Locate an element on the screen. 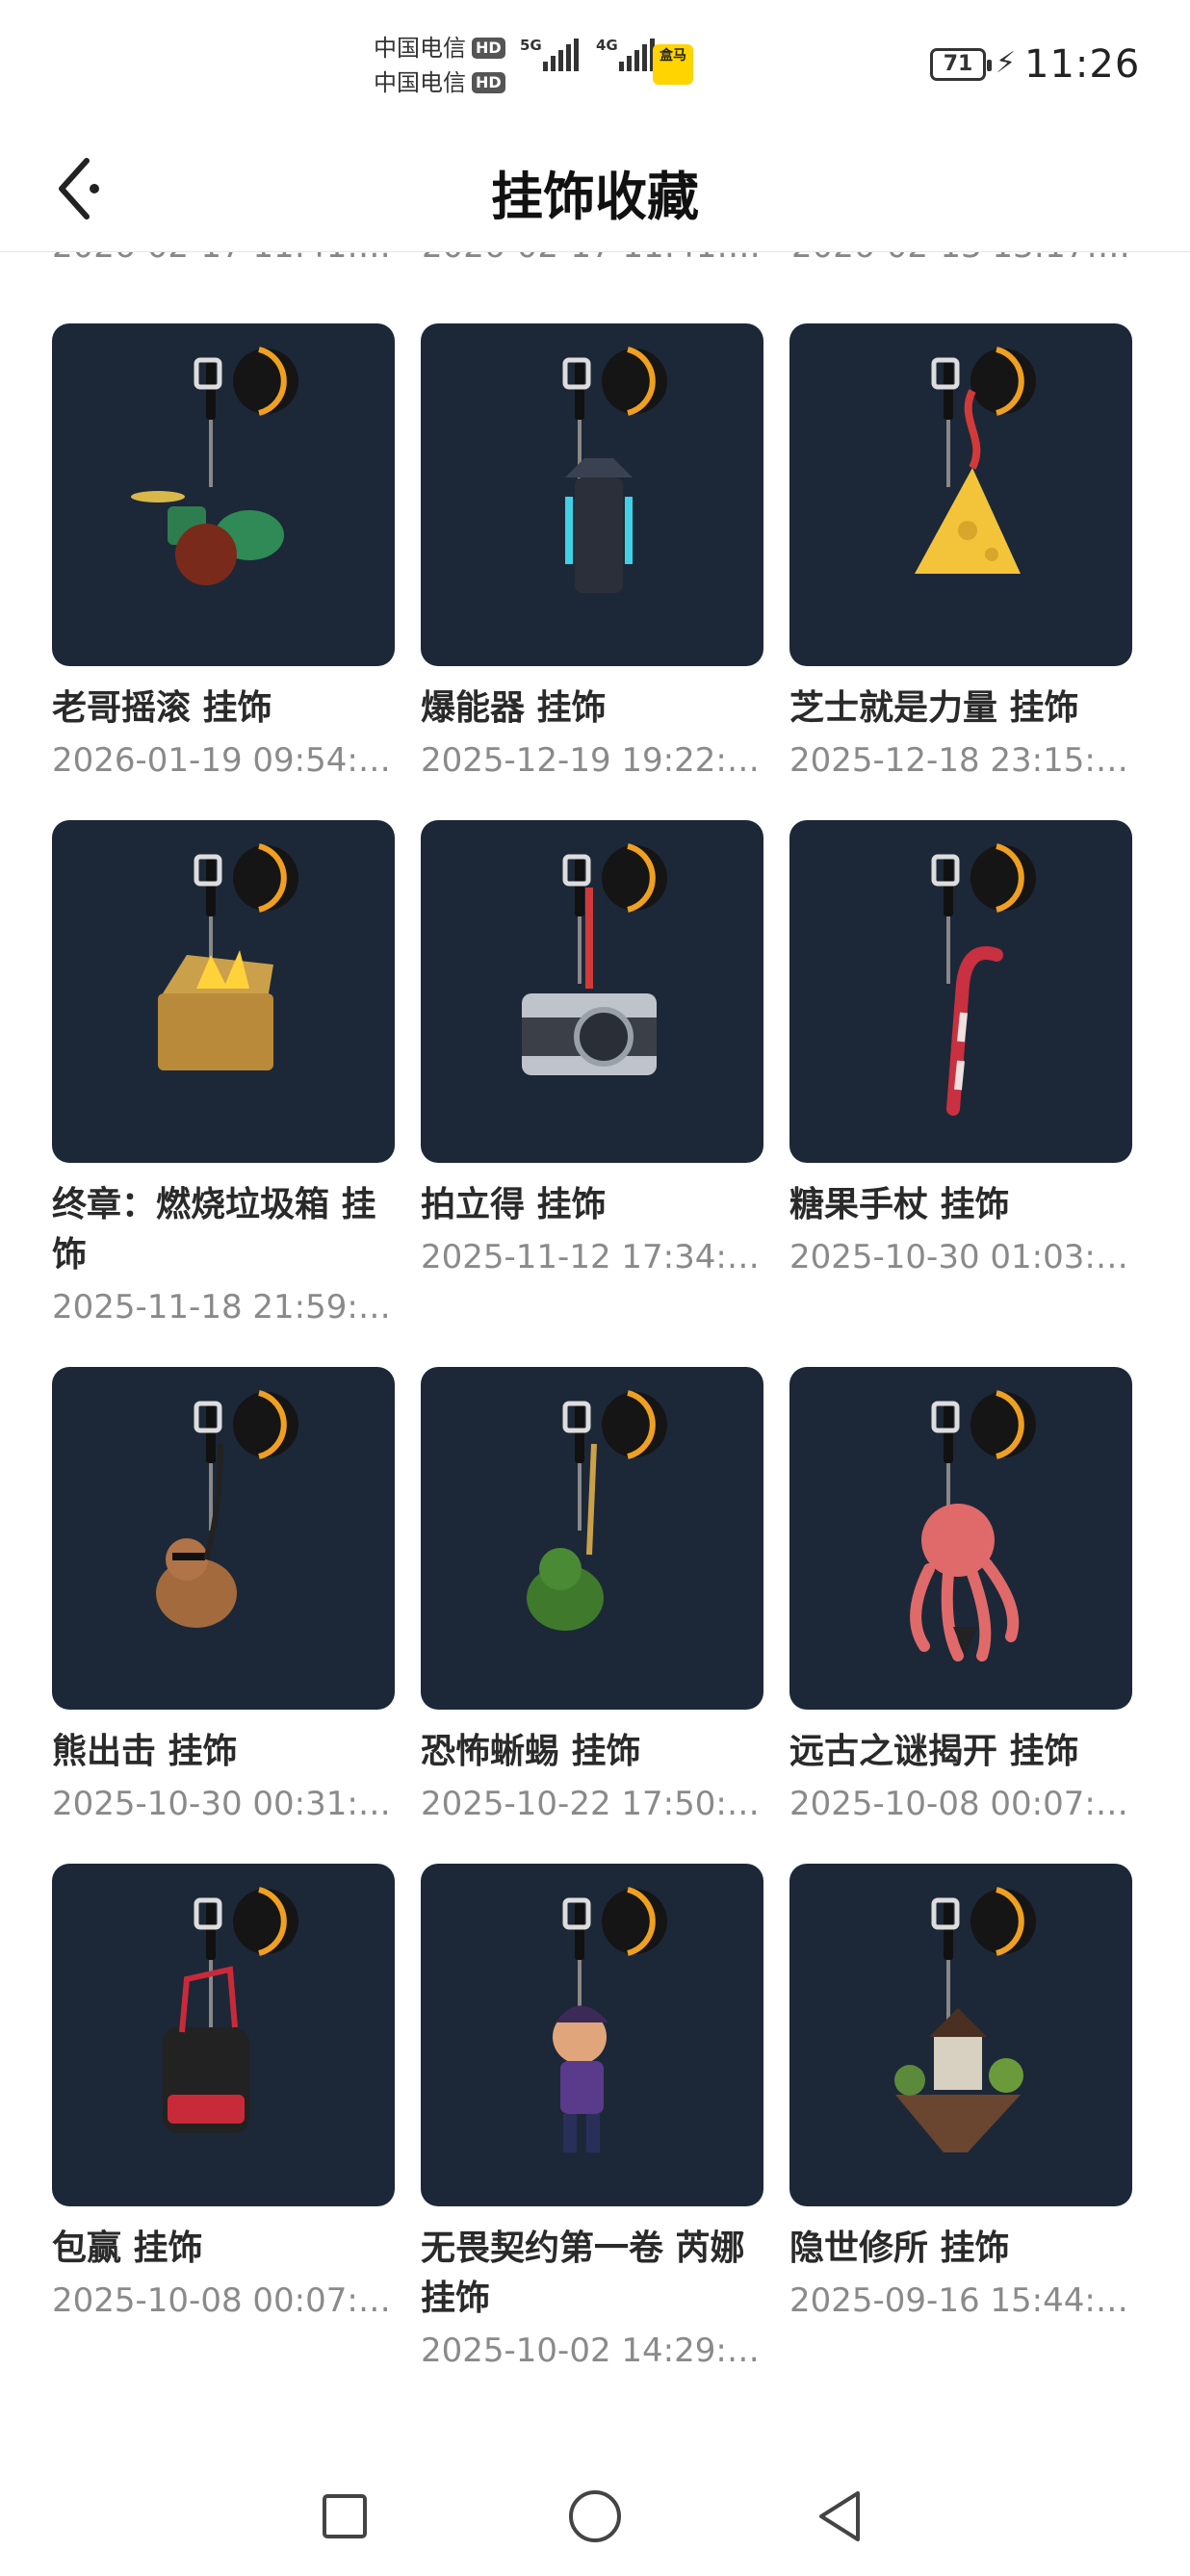 The image size is (1190, 2576). signal-4g-icon: 4G is located at coordinates (626, 54).